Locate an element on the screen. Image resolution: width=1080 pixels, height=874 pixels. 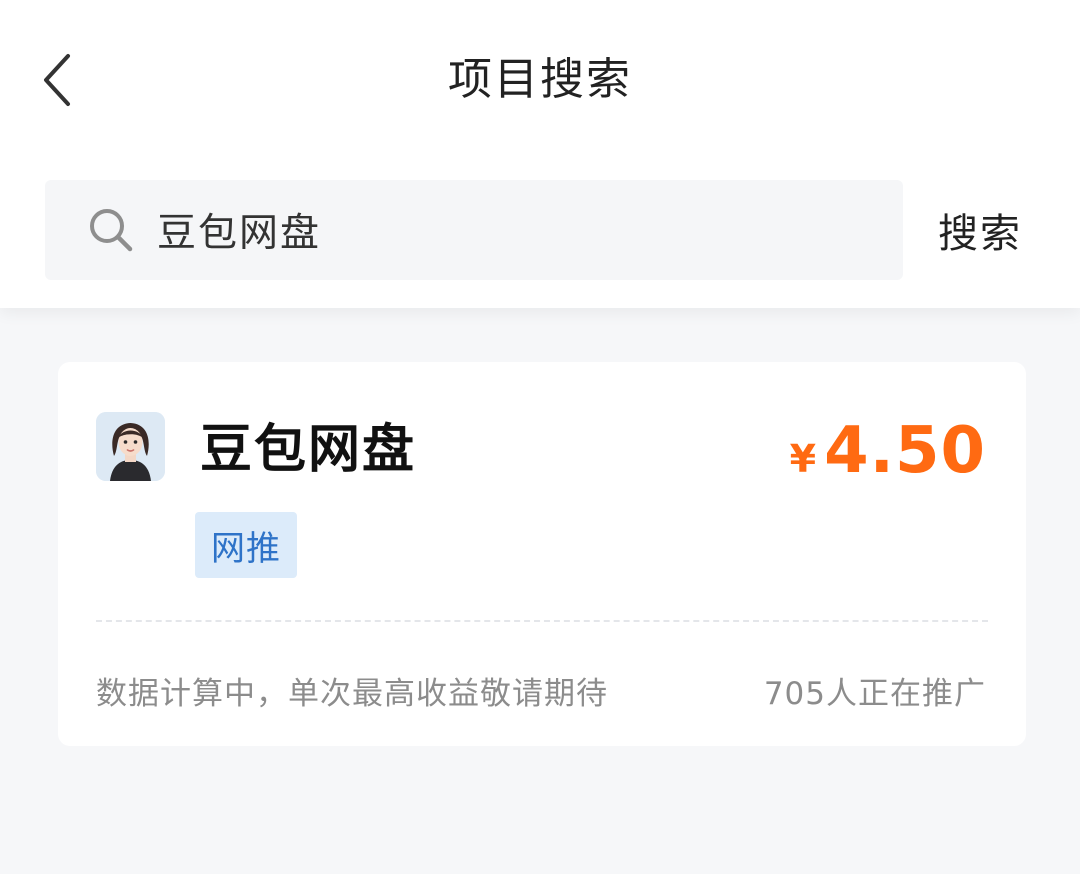
search-box is located at coordinates (474, 230).